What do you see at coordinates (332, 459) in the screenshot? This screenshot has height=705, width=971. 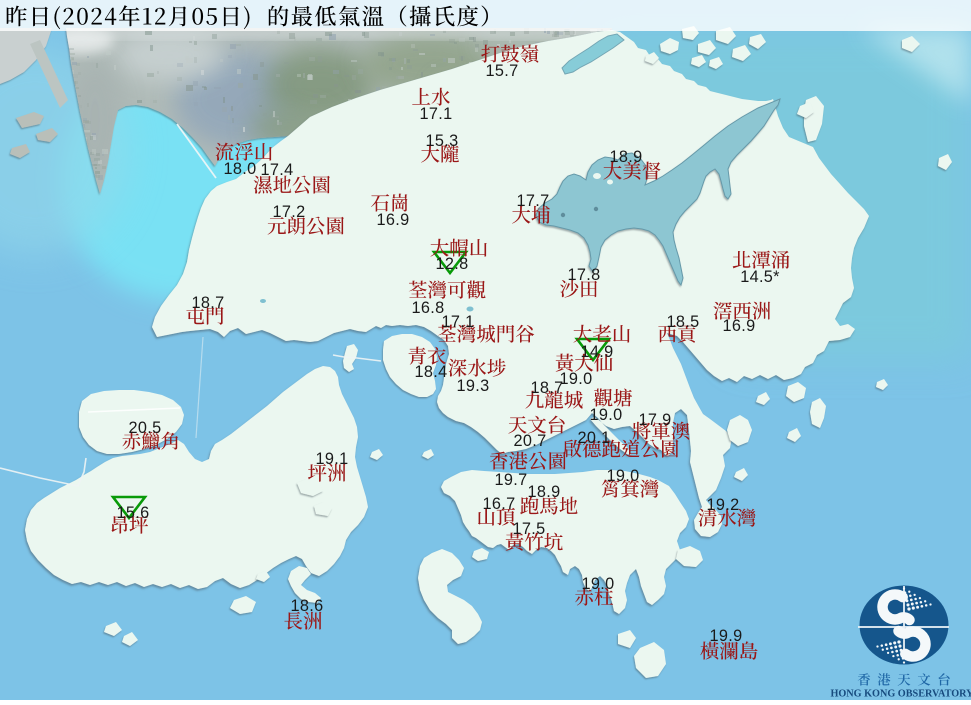 I see `svg-text: 19.1` at bounding box center [332, 459].